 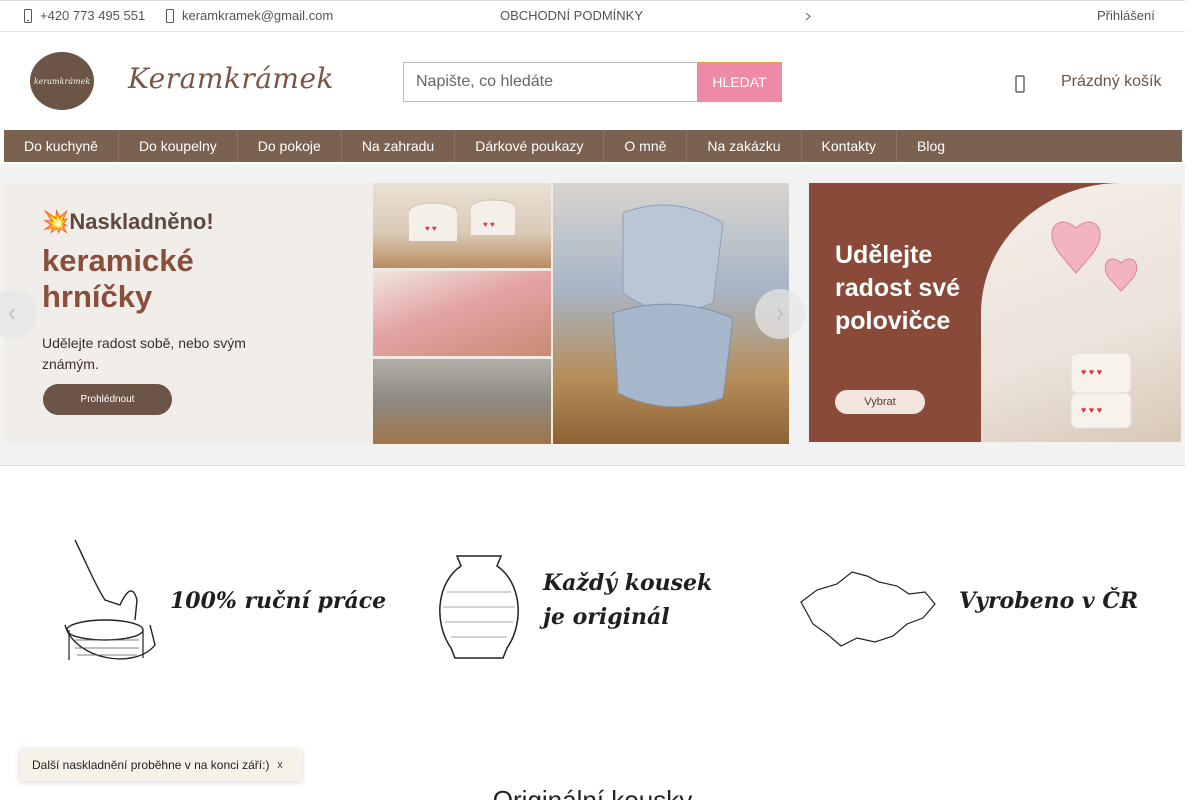 What do you see at coordinates (93, 15) in the screenshot?
I see `phone-number: +420 773 495 551` at bounding box center [93, 15].